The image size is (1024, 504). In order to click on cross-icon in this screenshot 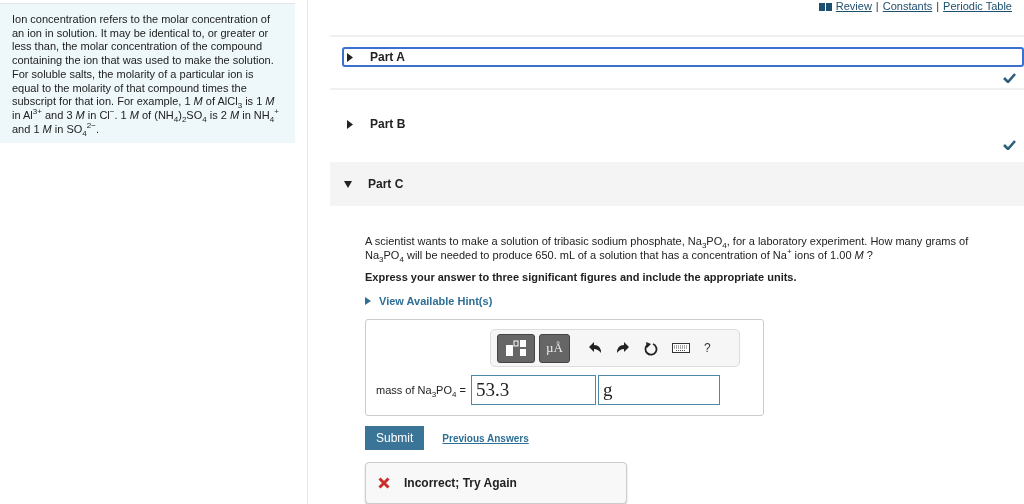, I will do `click(384, 483)`.